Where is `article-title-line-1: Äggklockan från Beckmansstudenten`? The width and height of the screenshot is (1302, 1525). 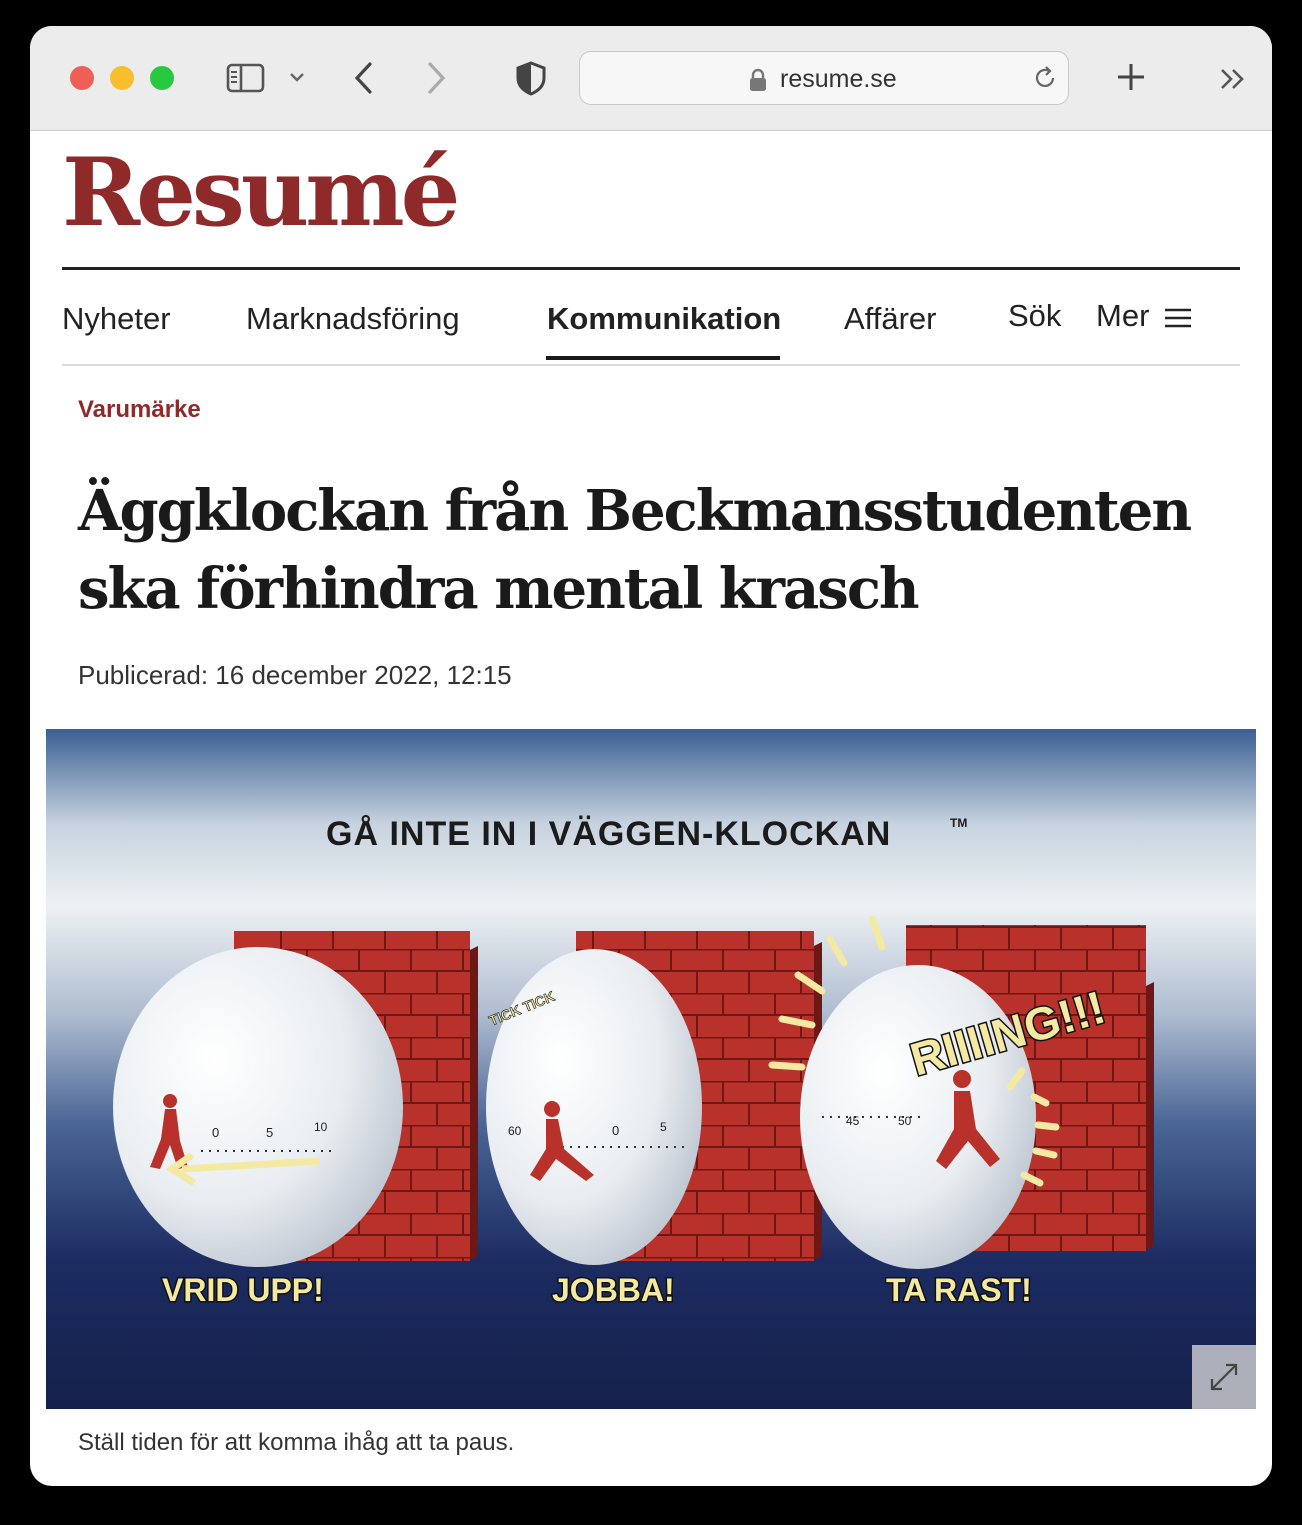
article-title-line-1: Äggklockan från Beckmansstudenten is located at coordinates (635, 511).